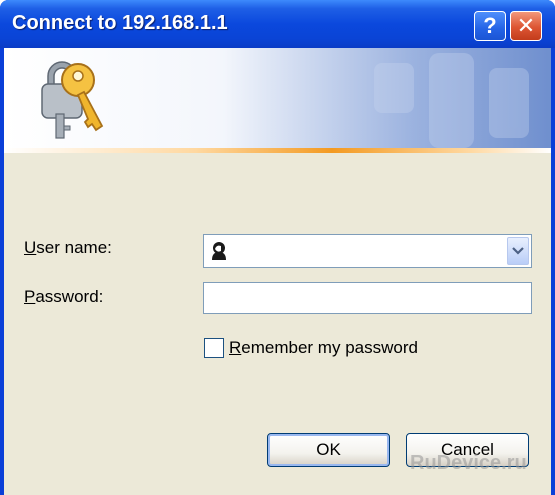  What do you see at coordinates (367, 298) in the screenshot?
I see `password-field` at bounding box center [367, 298].